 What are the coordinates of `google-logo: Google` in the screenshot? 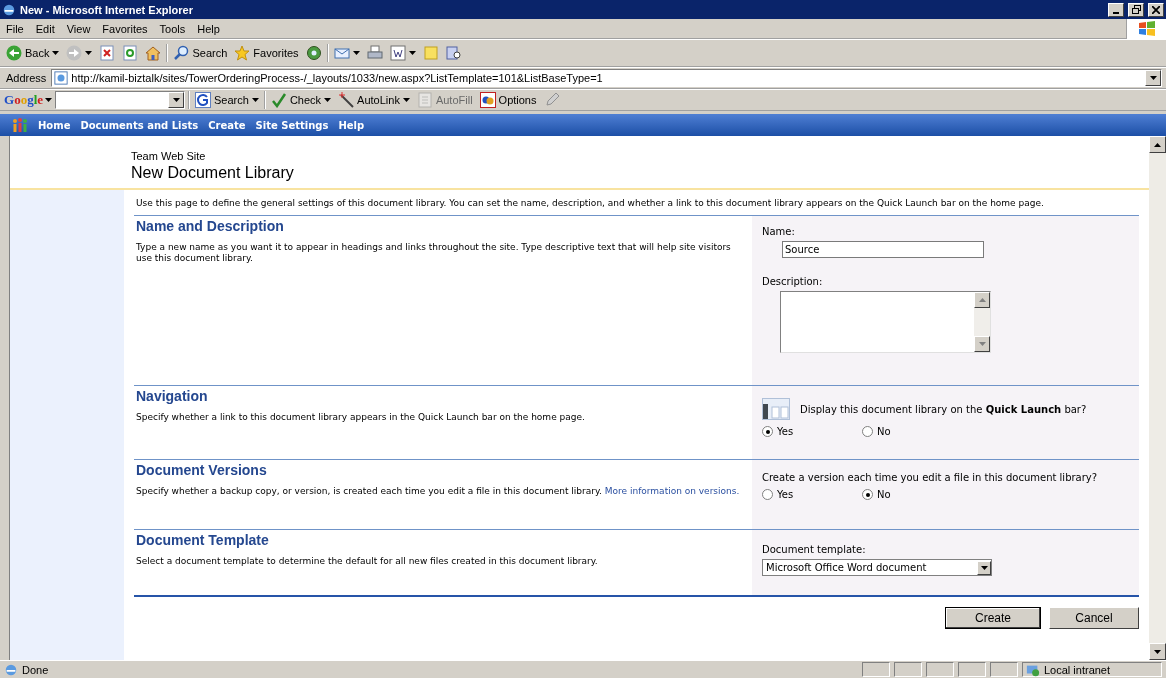 It's located at (28, 100).